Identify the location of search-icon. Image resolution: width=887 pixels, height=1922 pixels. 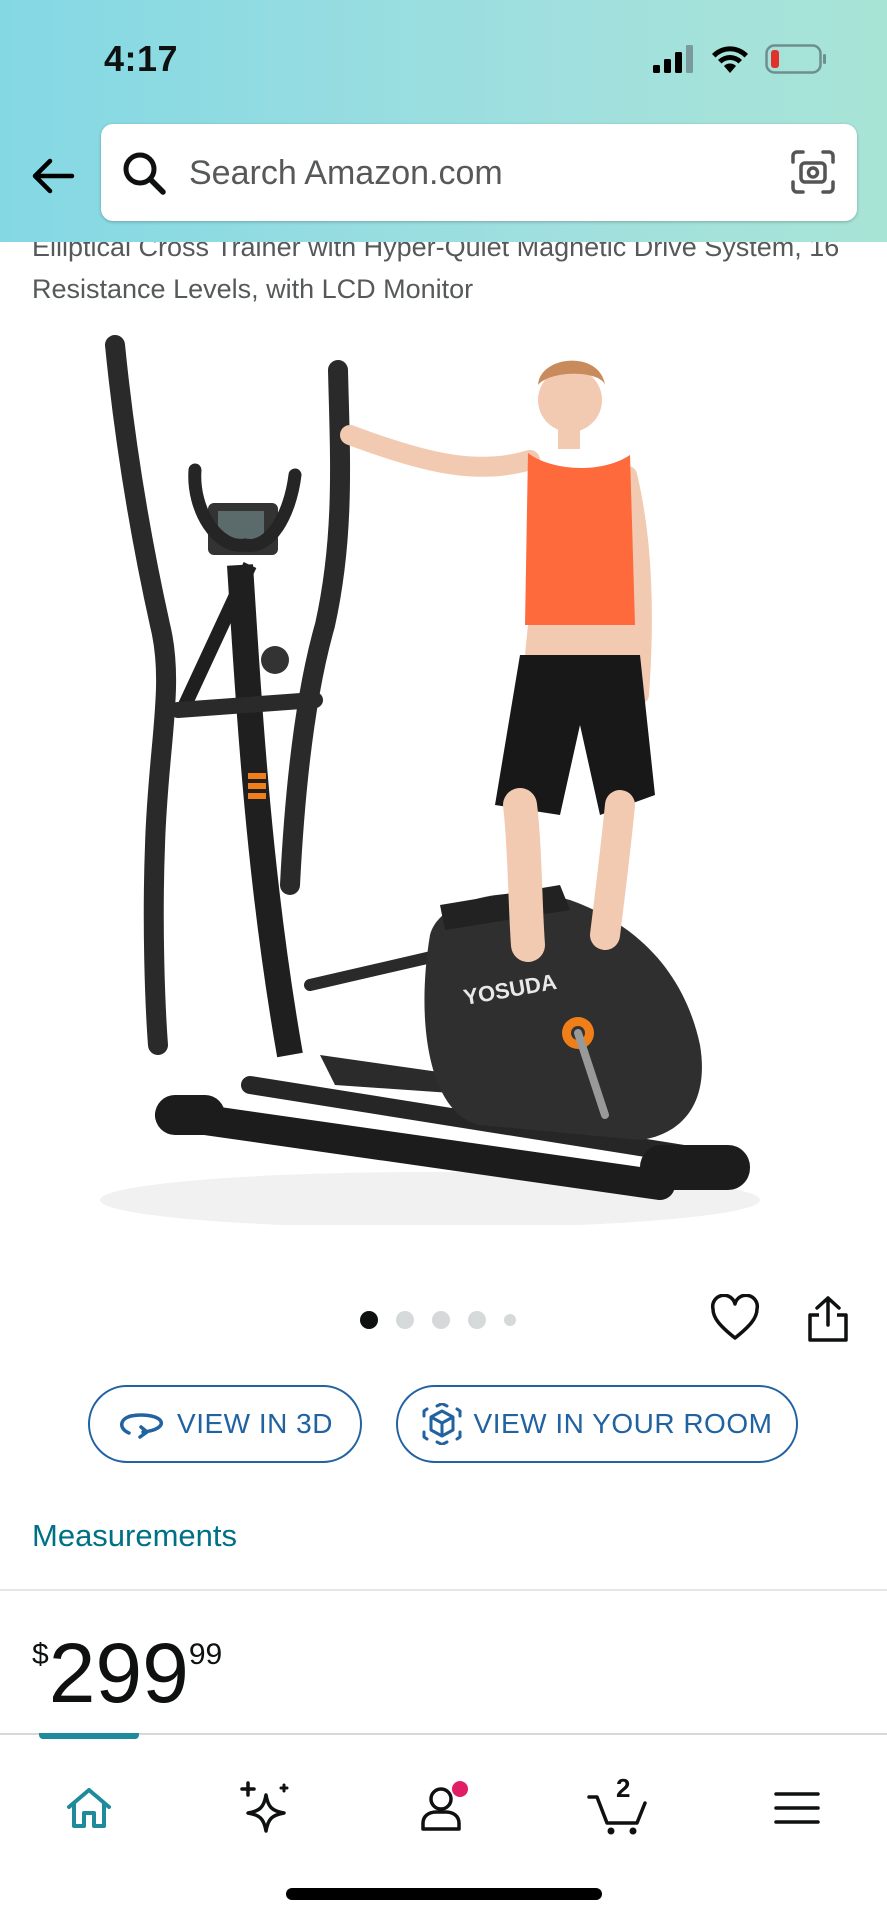
(144, 173).